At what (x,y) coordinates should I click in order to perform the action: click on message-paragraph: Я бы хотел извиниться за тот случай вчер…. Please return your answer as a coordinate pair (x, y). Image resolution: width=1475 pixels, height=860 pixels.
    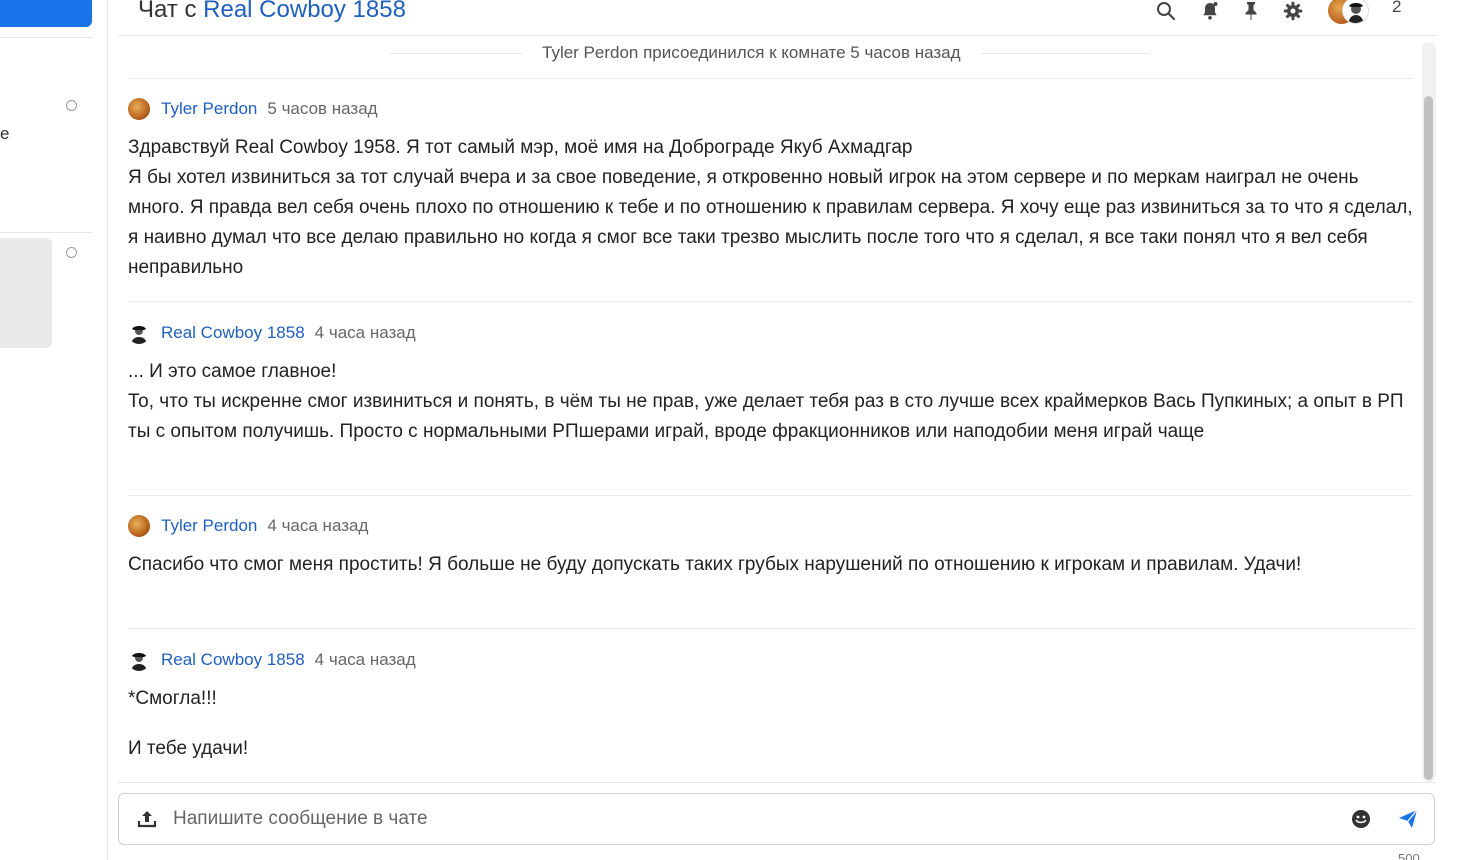
    Looking at the image, I should click on (770, 222).